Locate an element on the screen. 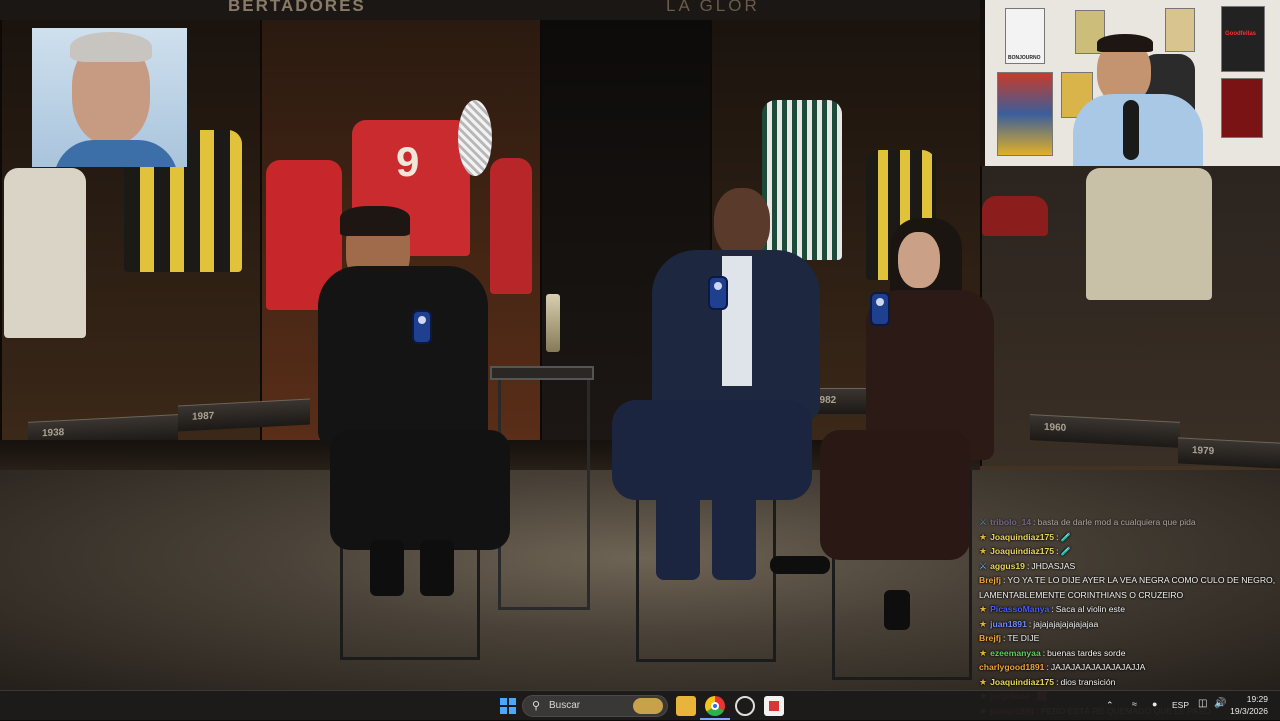 This screenshot has width=1280, height=721. wifi-icon: ≈ is located at coordinates (1134, 704).